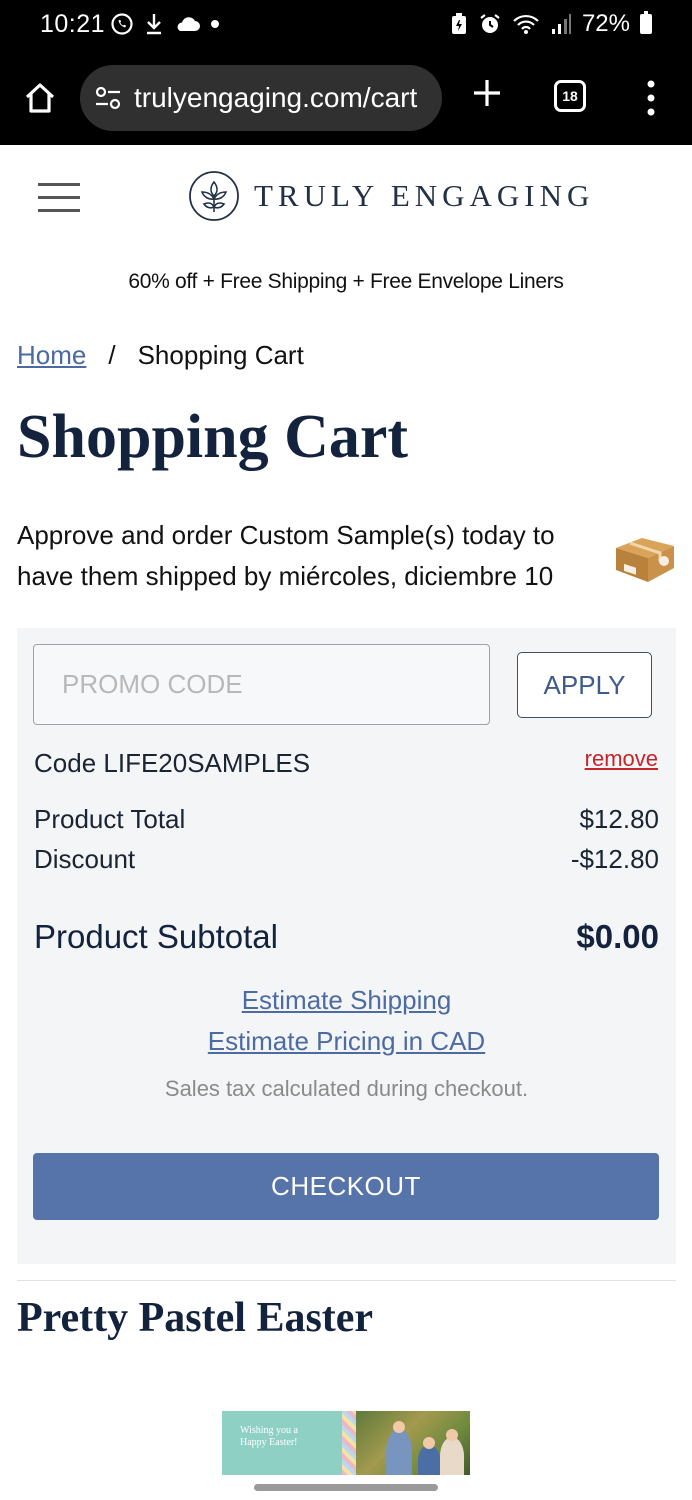 The width and height of the screenshot is (692, 1500). I want to click on battery-saver-icon, so click(458, 23).